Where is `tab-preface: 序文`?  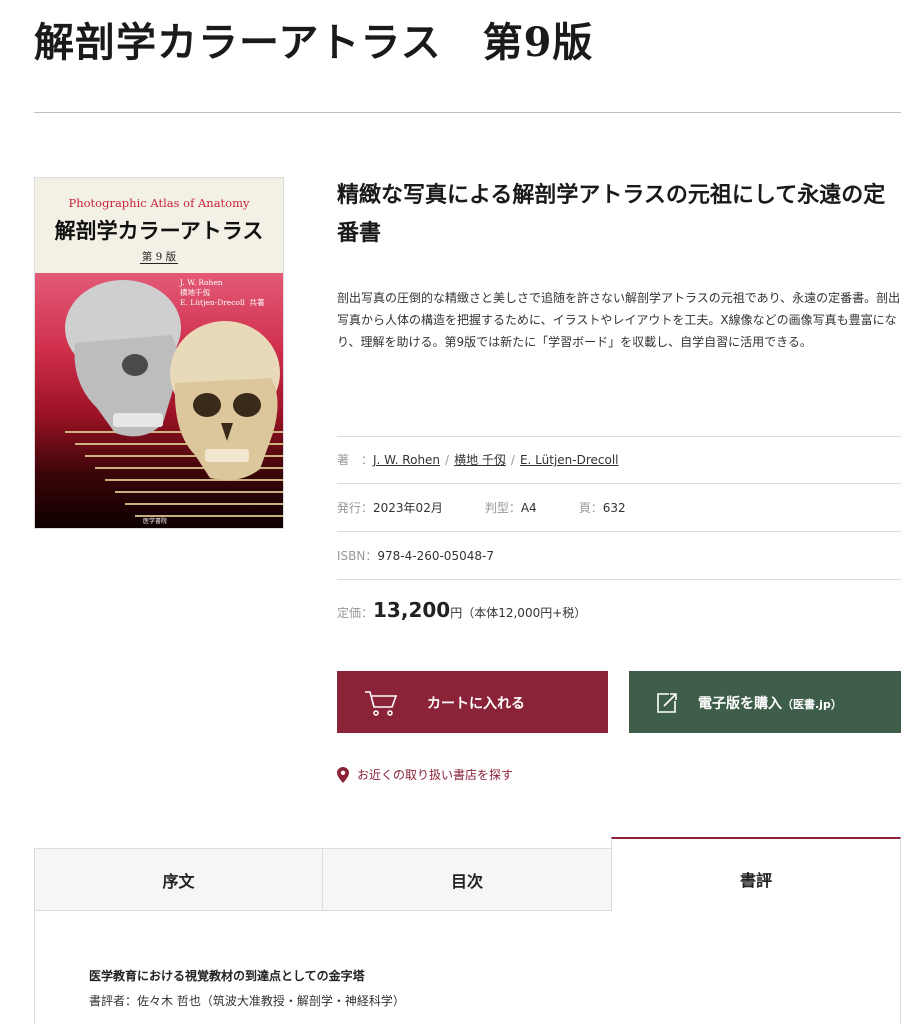
tab-preface: 序文 is located at coordinates (178, 879).